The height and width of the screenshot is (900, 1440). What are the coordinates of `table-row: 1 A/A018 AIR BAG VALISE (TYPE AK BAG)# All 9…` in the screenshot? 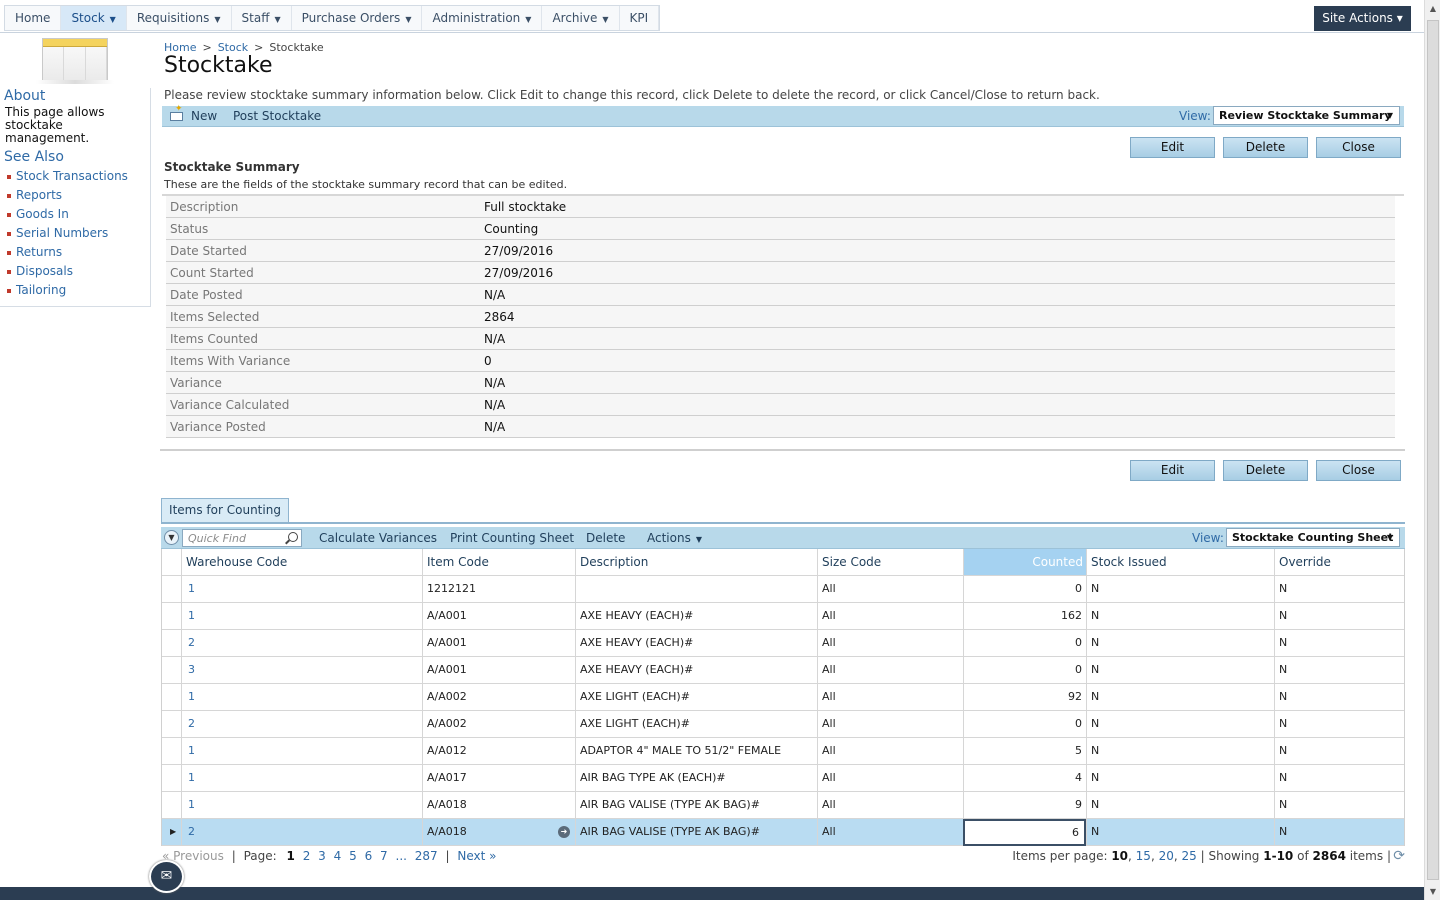 It's located at (783, 805).